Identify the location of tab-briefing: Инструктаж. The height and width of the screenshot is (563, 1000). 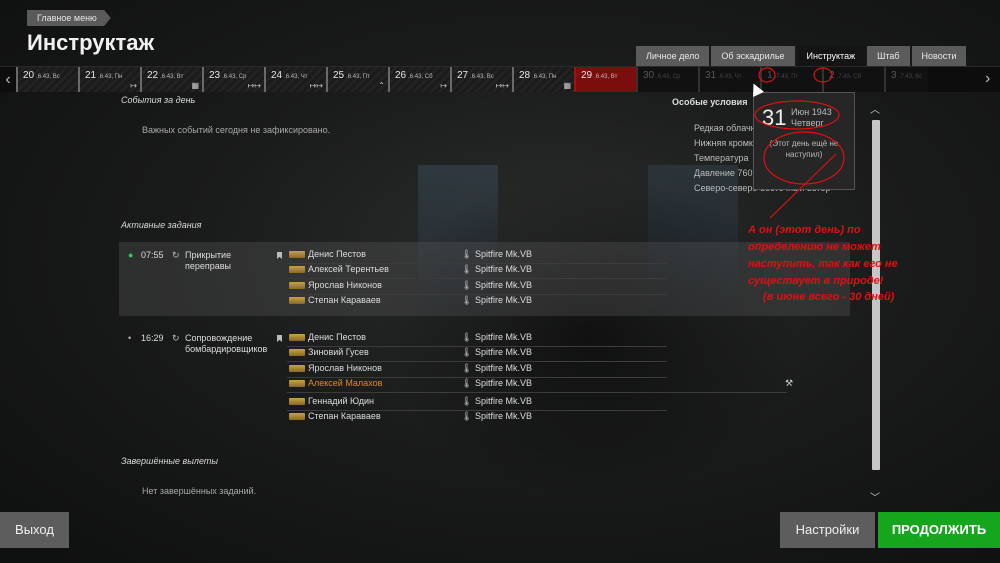
(831, 56).